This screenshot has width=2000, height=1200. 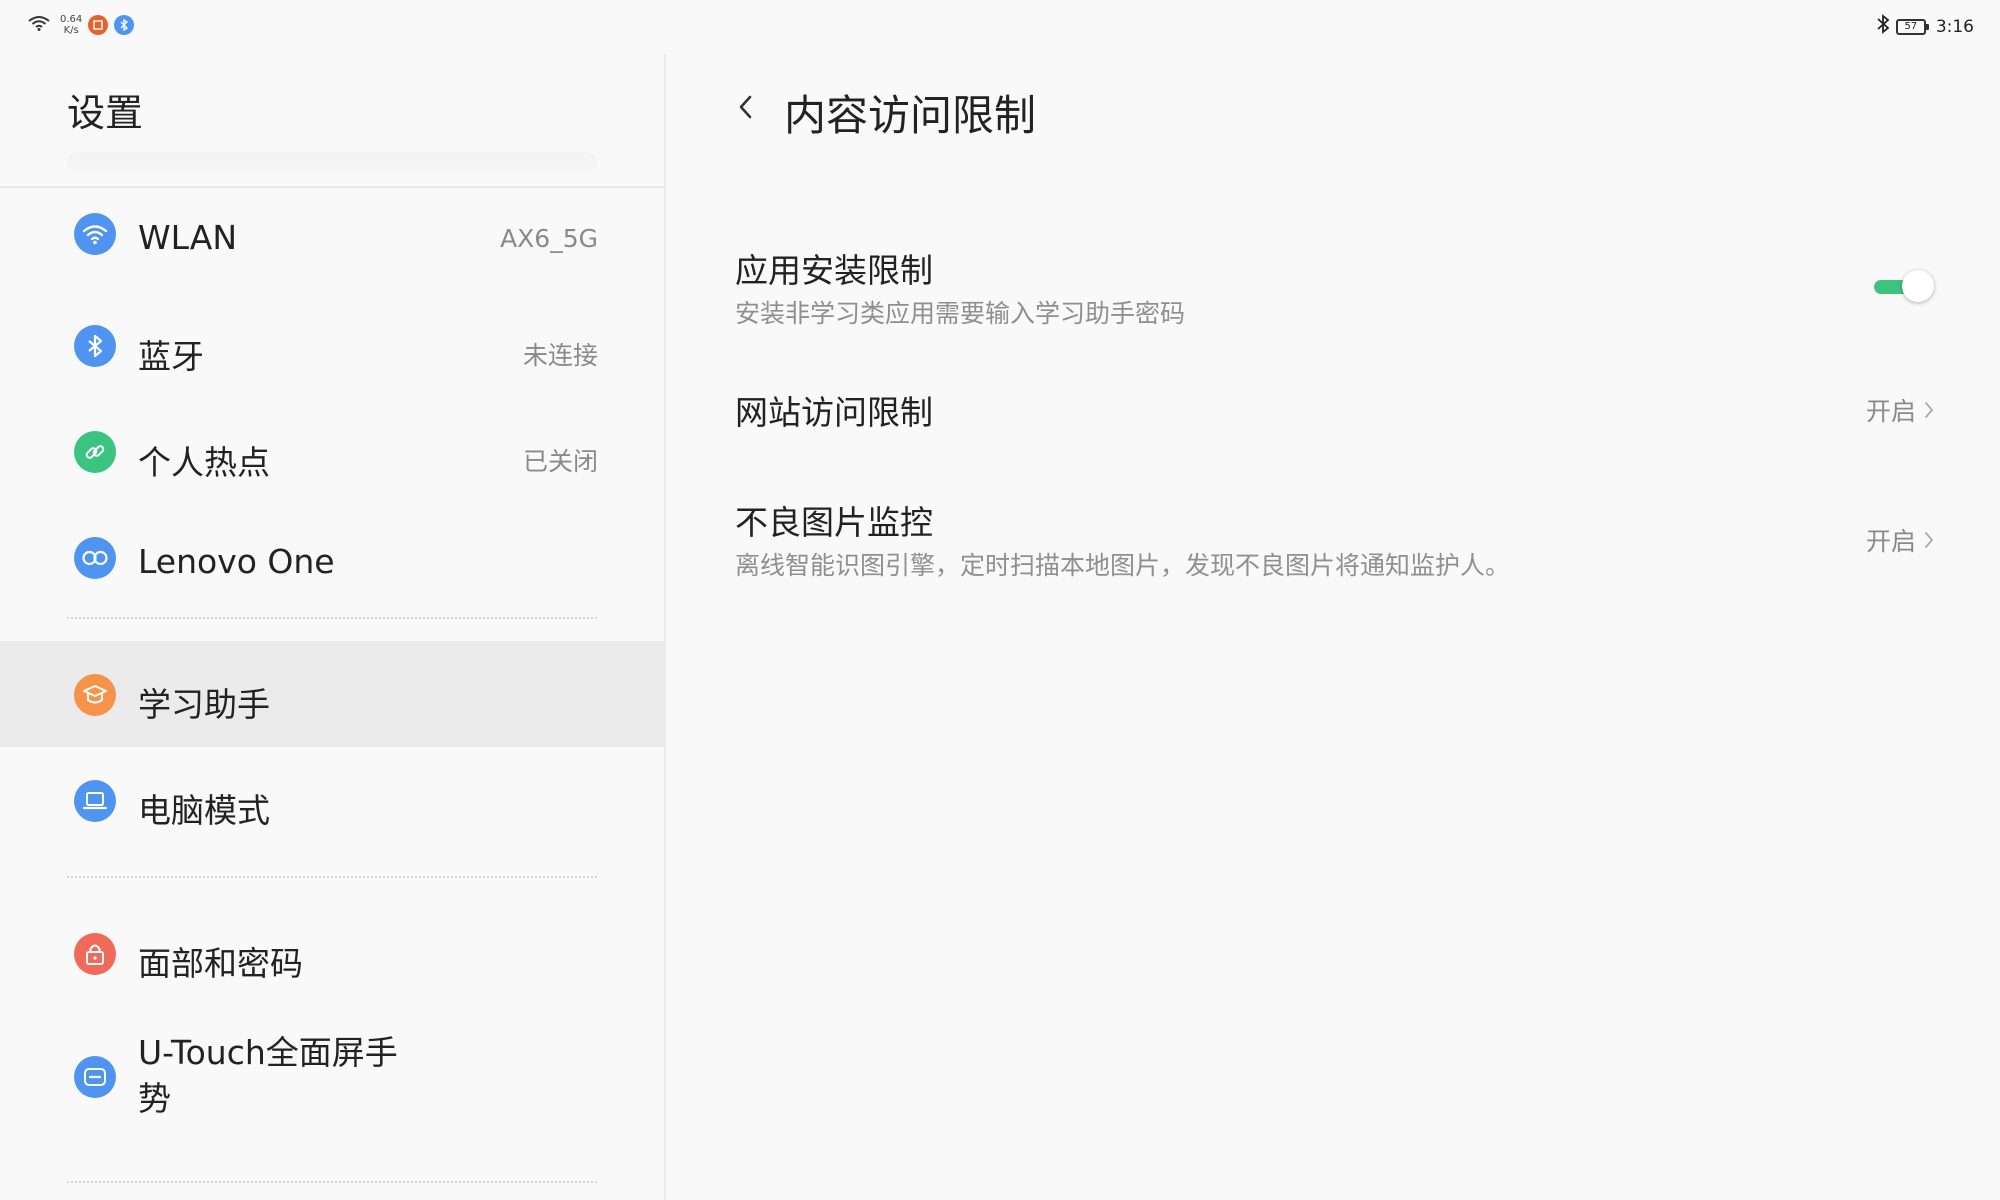 What do you see at coordinates (1954, 26) in the screenshot?
I see `clock: 3:16` at bounding box center [1954, 26].